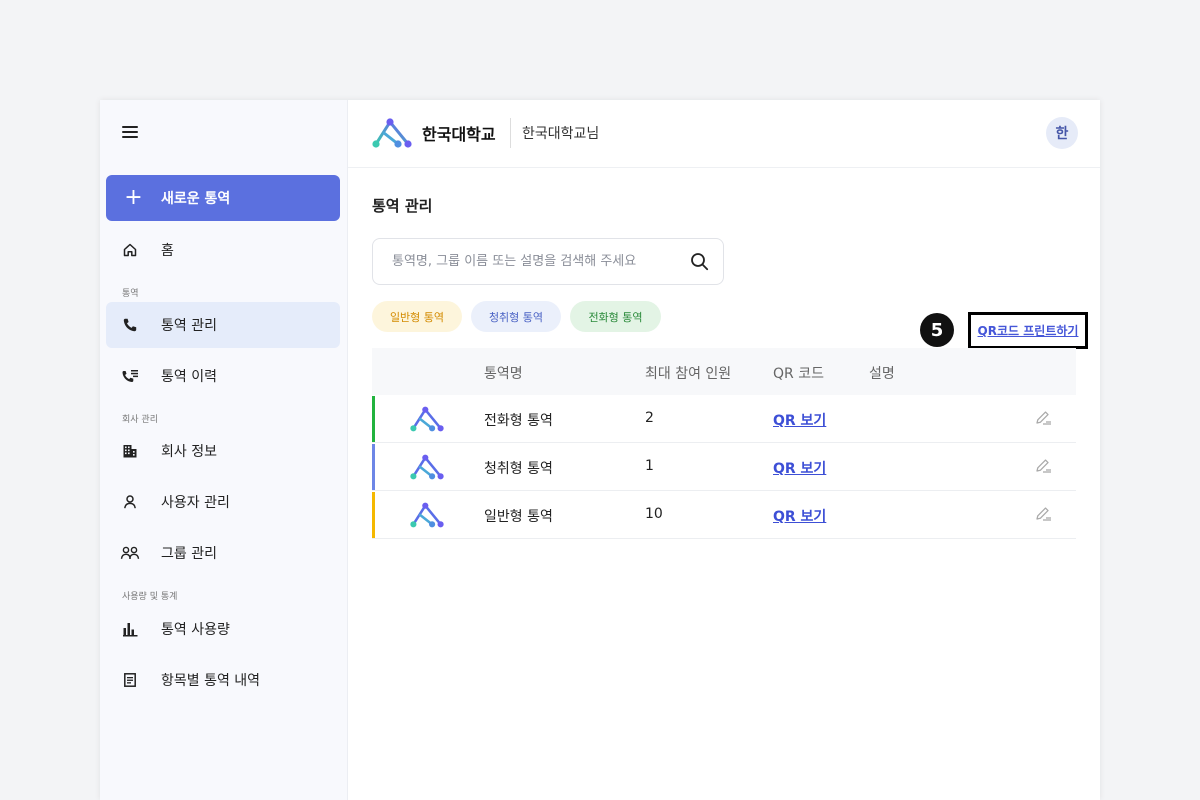  What do you see at coordinates (459, 134) in the screenshot?
I see `org-name: 한국대학교` at bounding box center [459, 134].